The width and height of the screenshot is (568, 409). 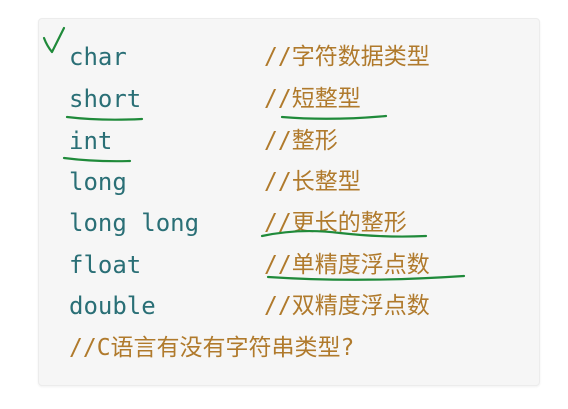 I want to click on type-keyword: long, so click(x=98, y=182).